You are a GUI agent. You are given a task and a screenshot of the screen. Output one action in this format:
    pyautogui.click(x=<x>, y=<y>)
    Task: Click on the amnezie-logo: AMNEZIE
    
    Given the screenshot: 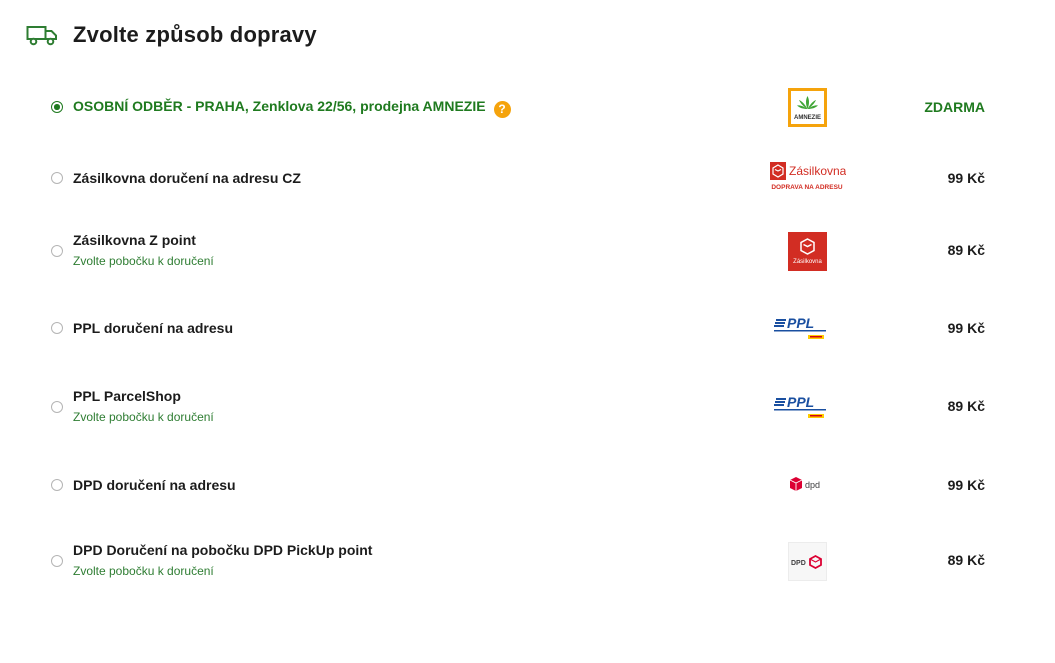 What is the action you would take?
    pyautogui.click(x=807, y=107)
    